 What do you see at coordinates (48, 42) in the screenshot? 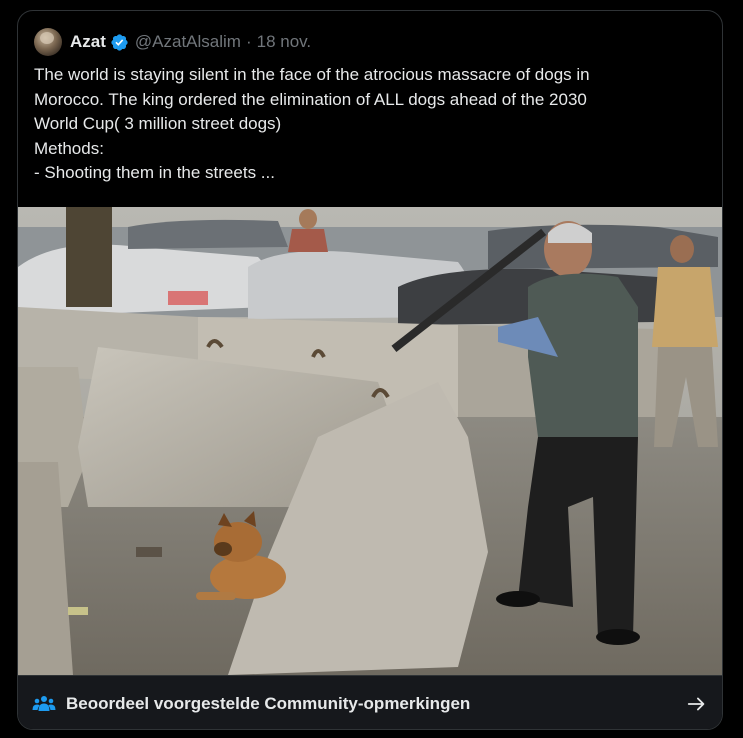
I see `avatar` at bounding box center [48, 42].